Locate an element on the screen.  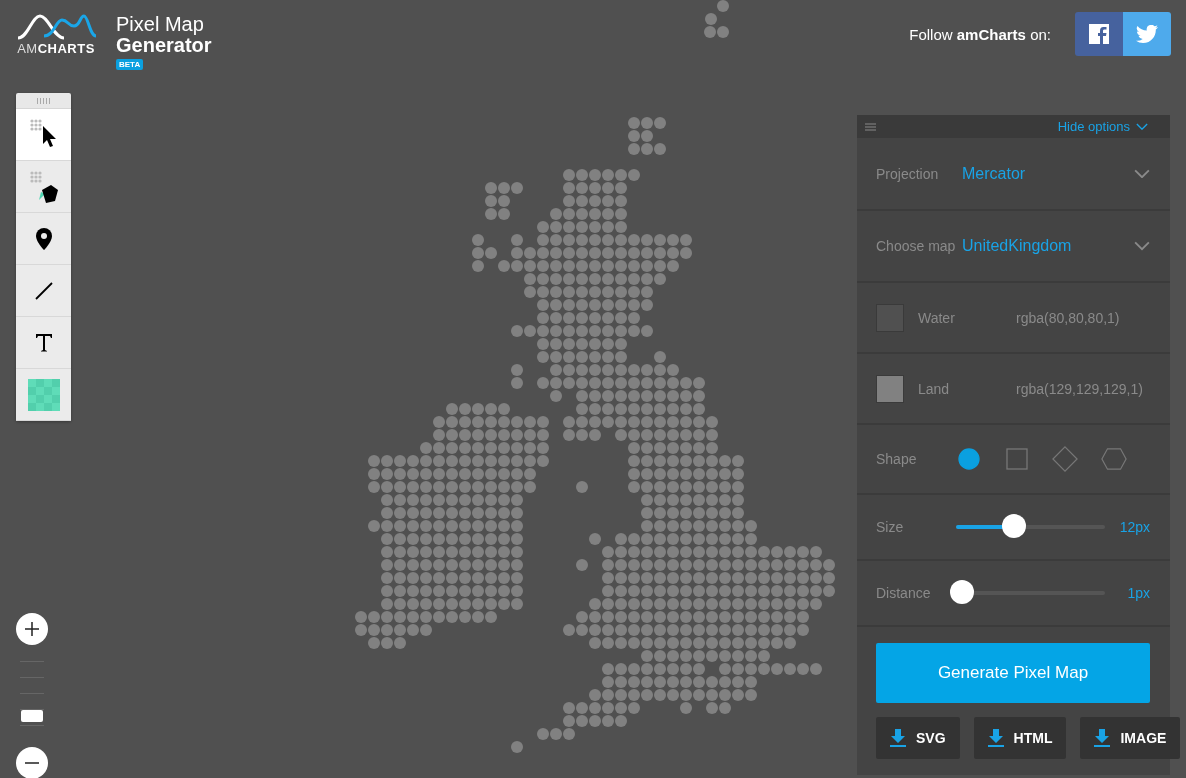
zoom-out-button is located at coordinates (32, 762).